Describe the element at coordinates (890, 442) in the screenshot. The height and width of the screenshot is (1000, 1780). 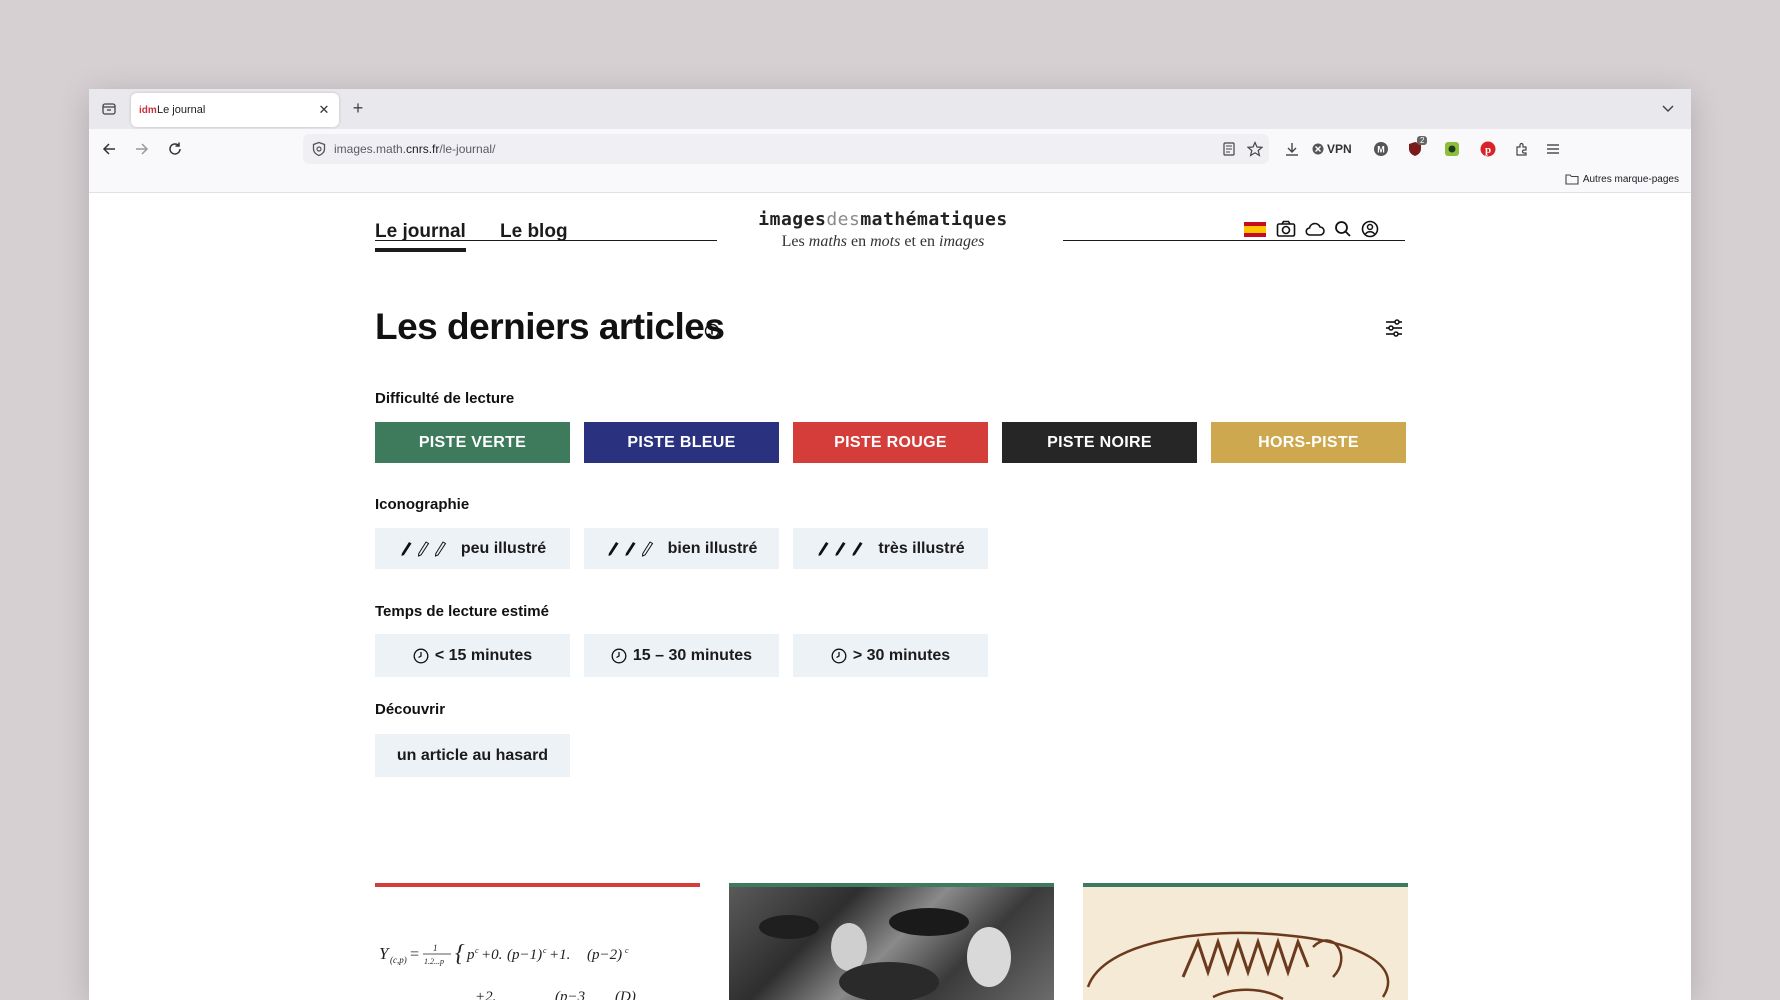
I see `piste-rouge-button: PISTE ROUGE` at that location.